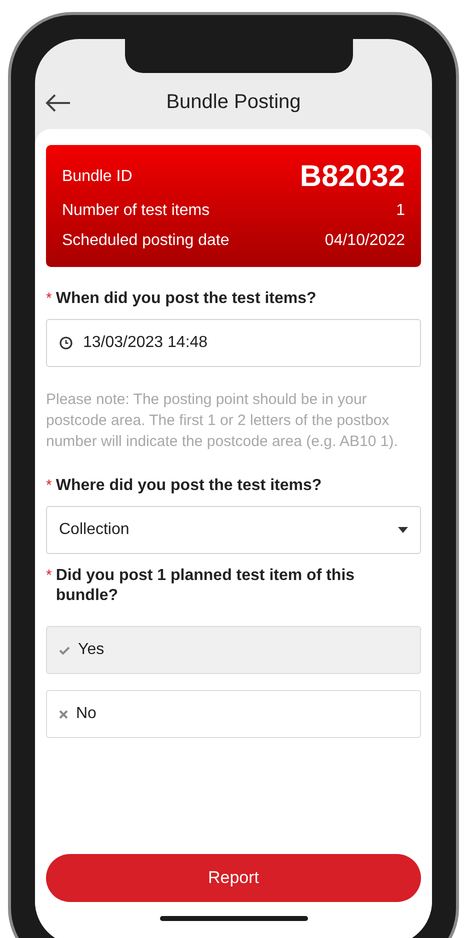  What do you see at coordinates (64, 650) in the screenshot?
I see `check-icon` at bounding box center [64, 650].